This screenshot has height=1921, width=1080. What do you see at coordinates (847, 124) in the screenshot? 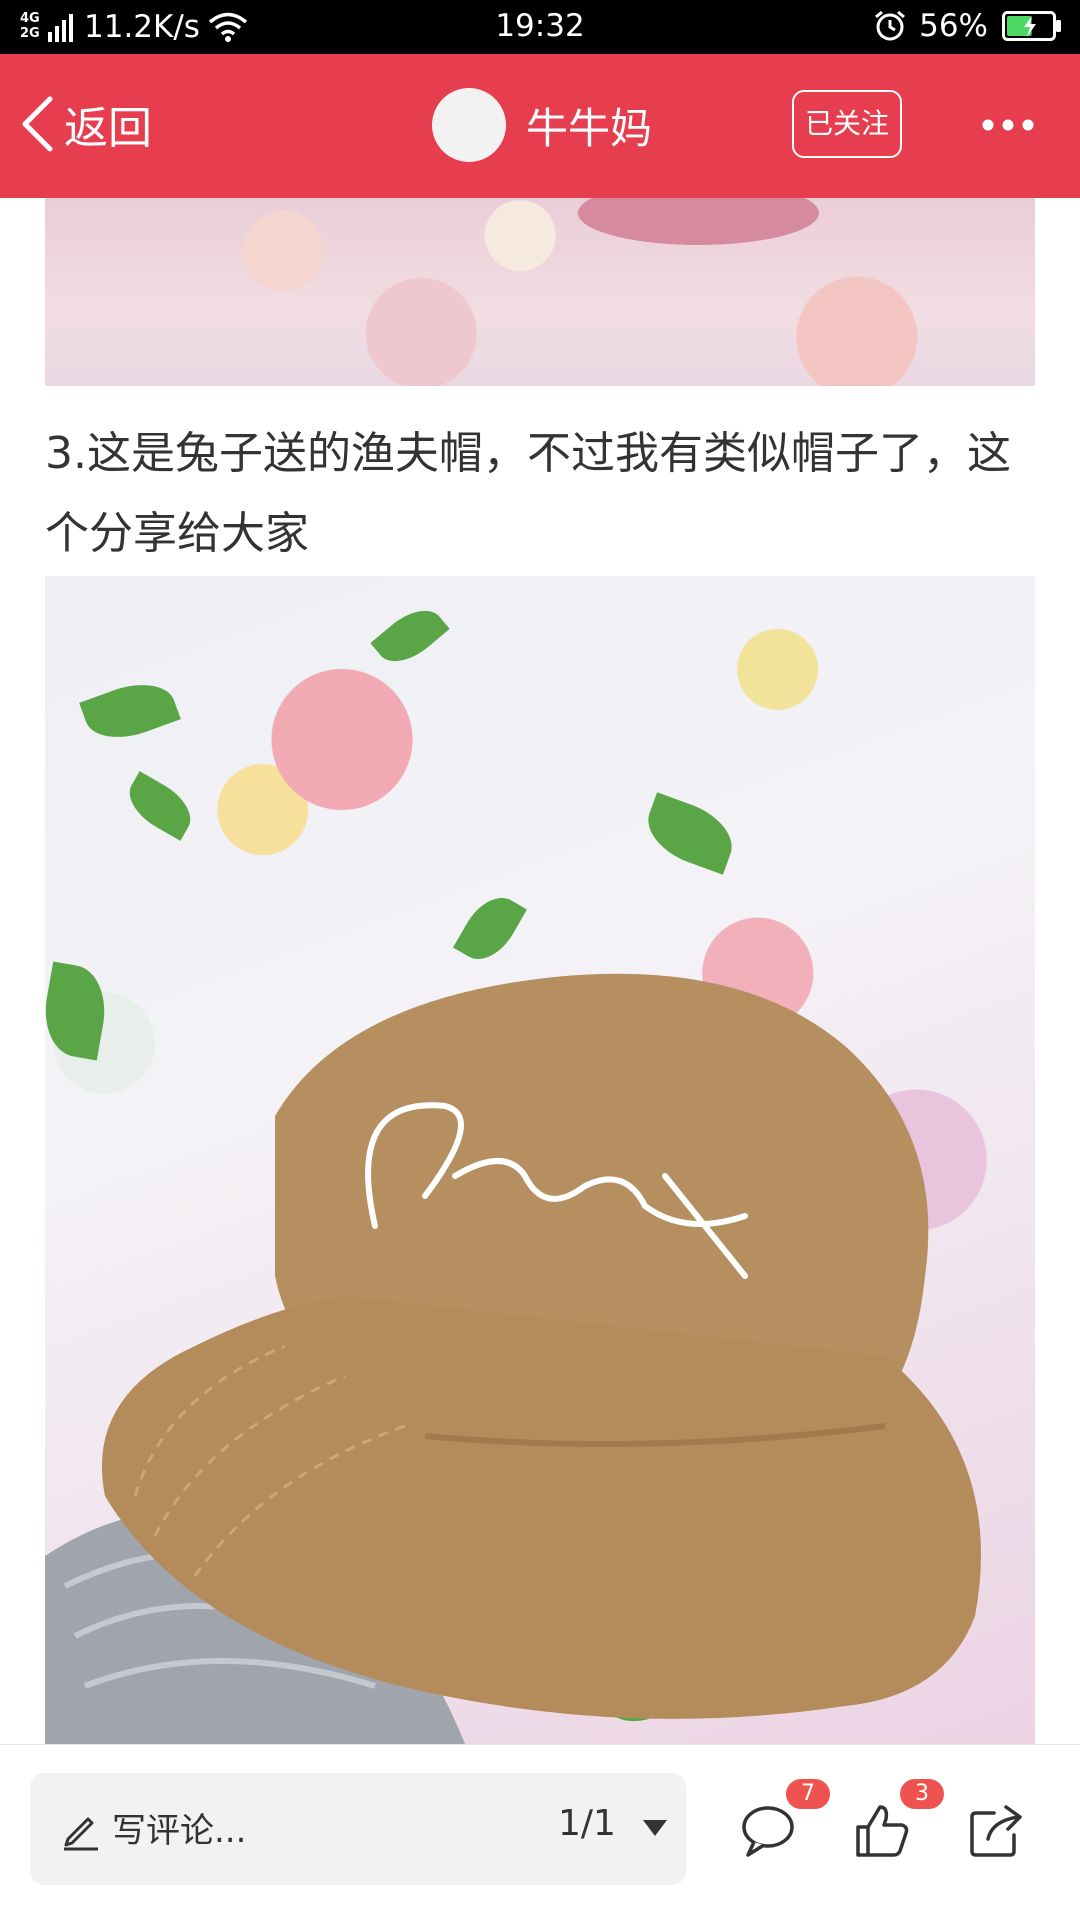
I see `follow-button: 已关注` at bounding box center [847, 124].